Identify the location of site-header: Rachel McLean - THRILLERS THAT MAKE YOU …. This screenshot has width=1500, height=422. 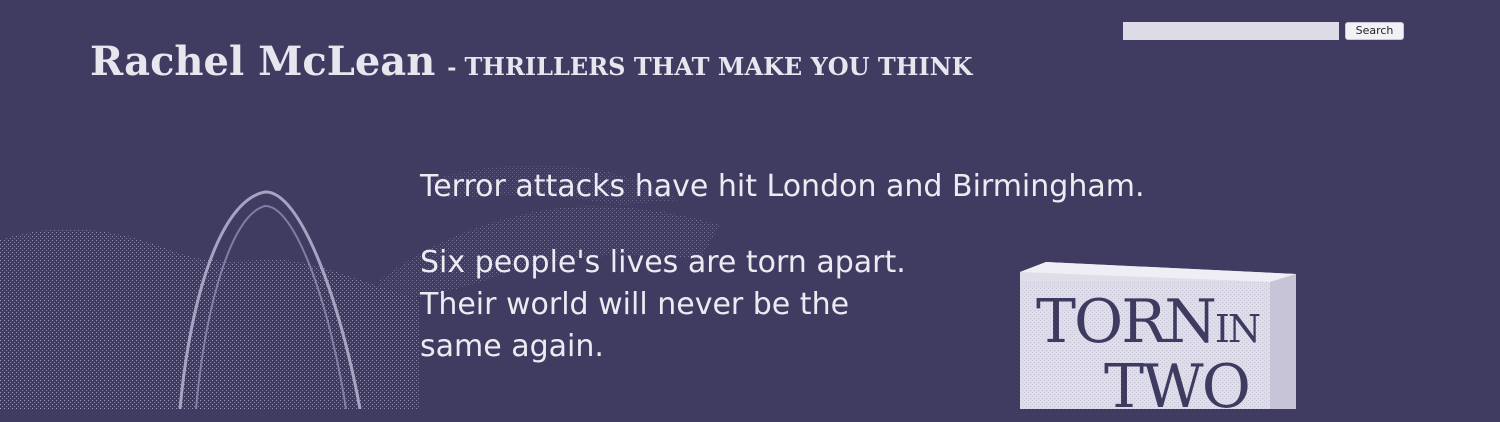
(531, 61).